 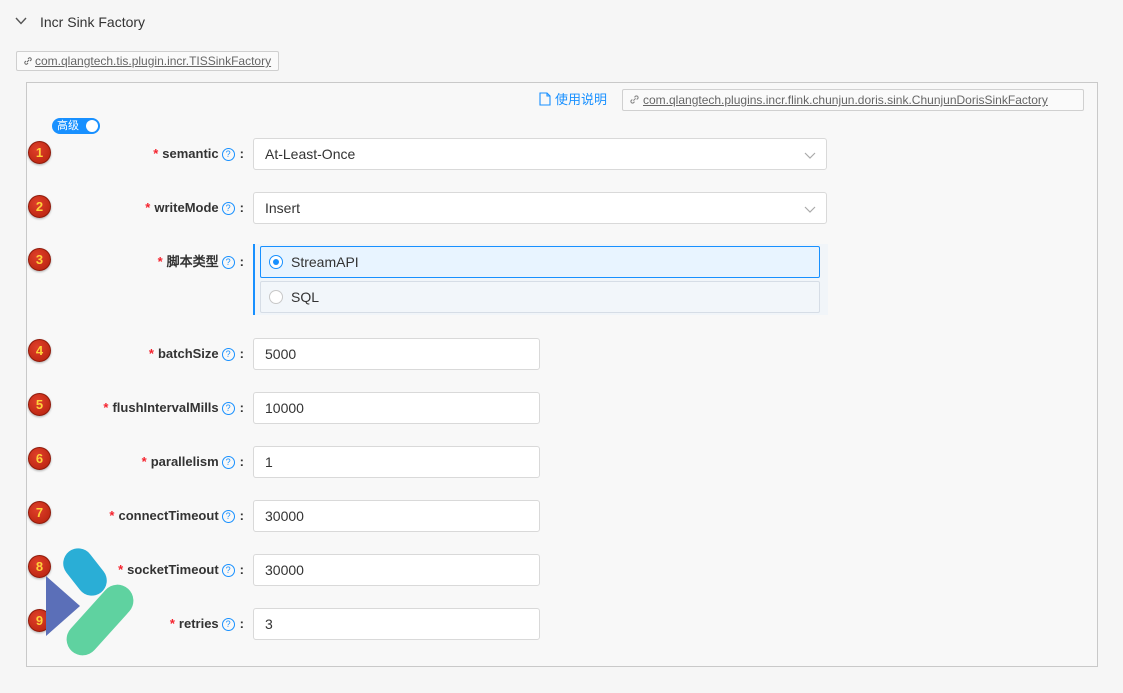 What do you see at coordinates (305, 297) in the screenshot?
I see `radio-label: SQL` at bounding box center [305, 297].